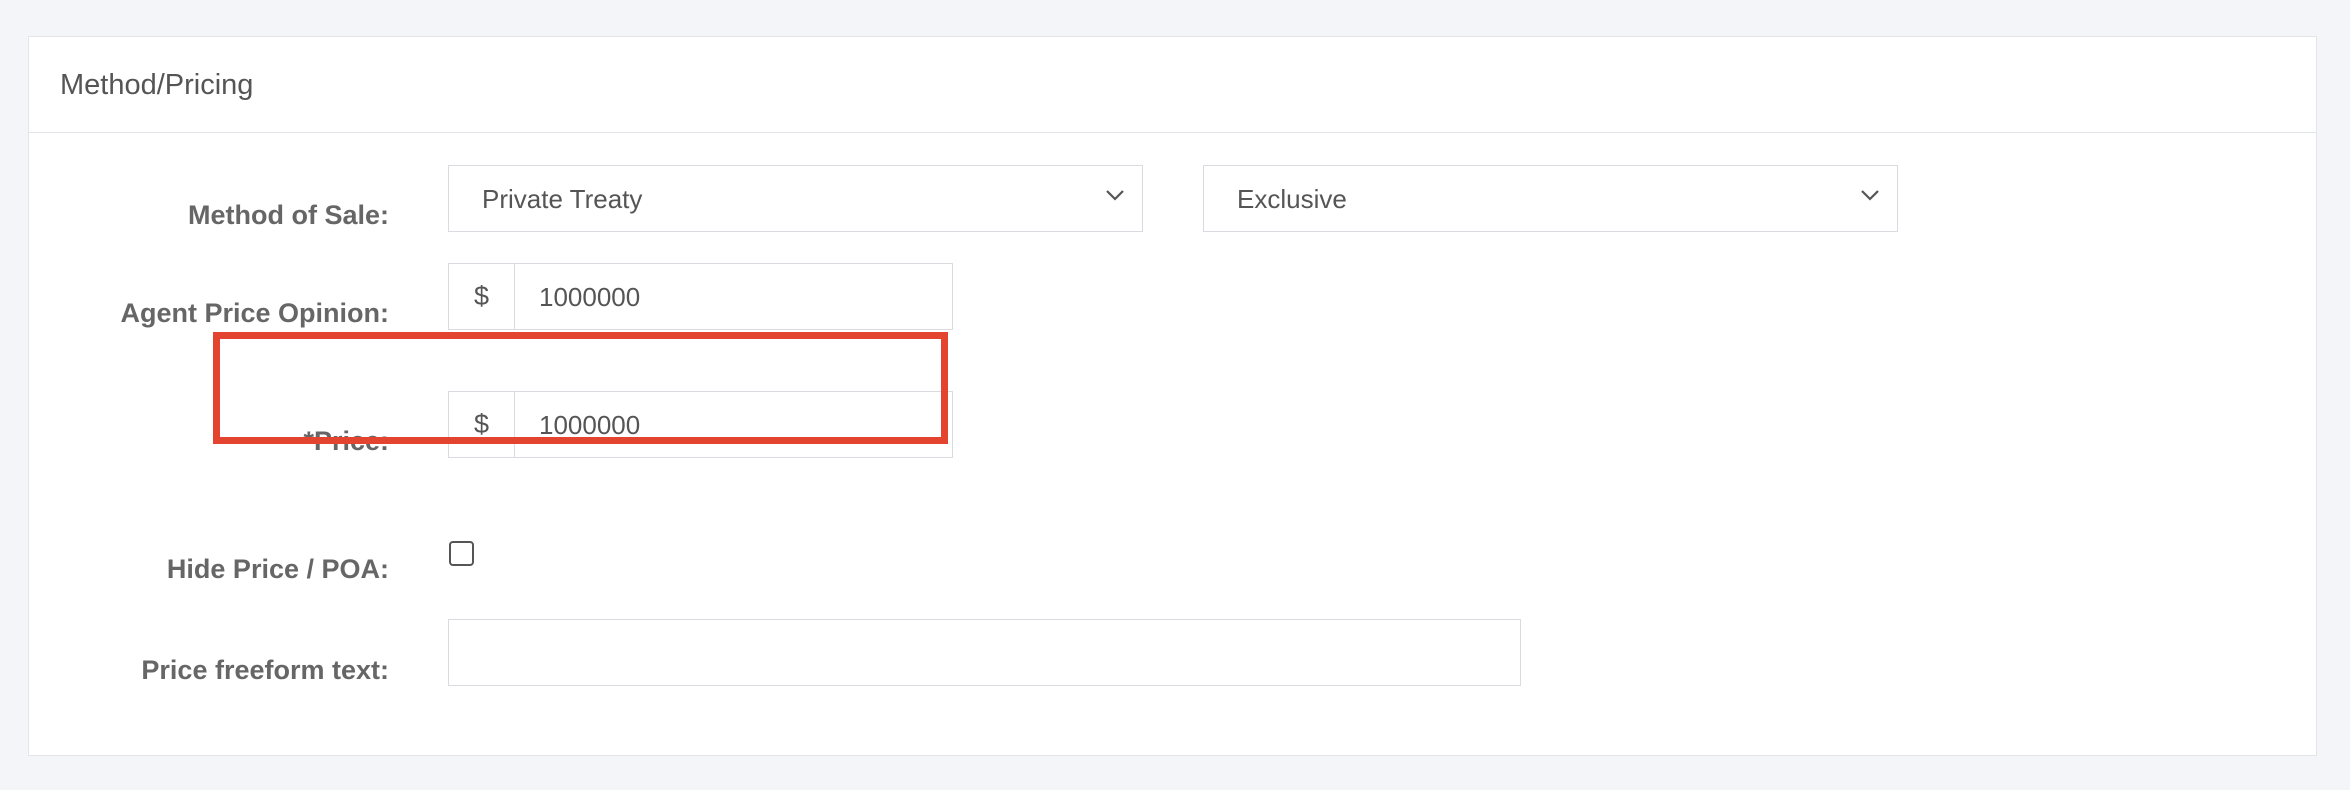 This screenshot has height=790, width=2350. I want to click on panel-title: Method/Pricing, so click(157, 85).